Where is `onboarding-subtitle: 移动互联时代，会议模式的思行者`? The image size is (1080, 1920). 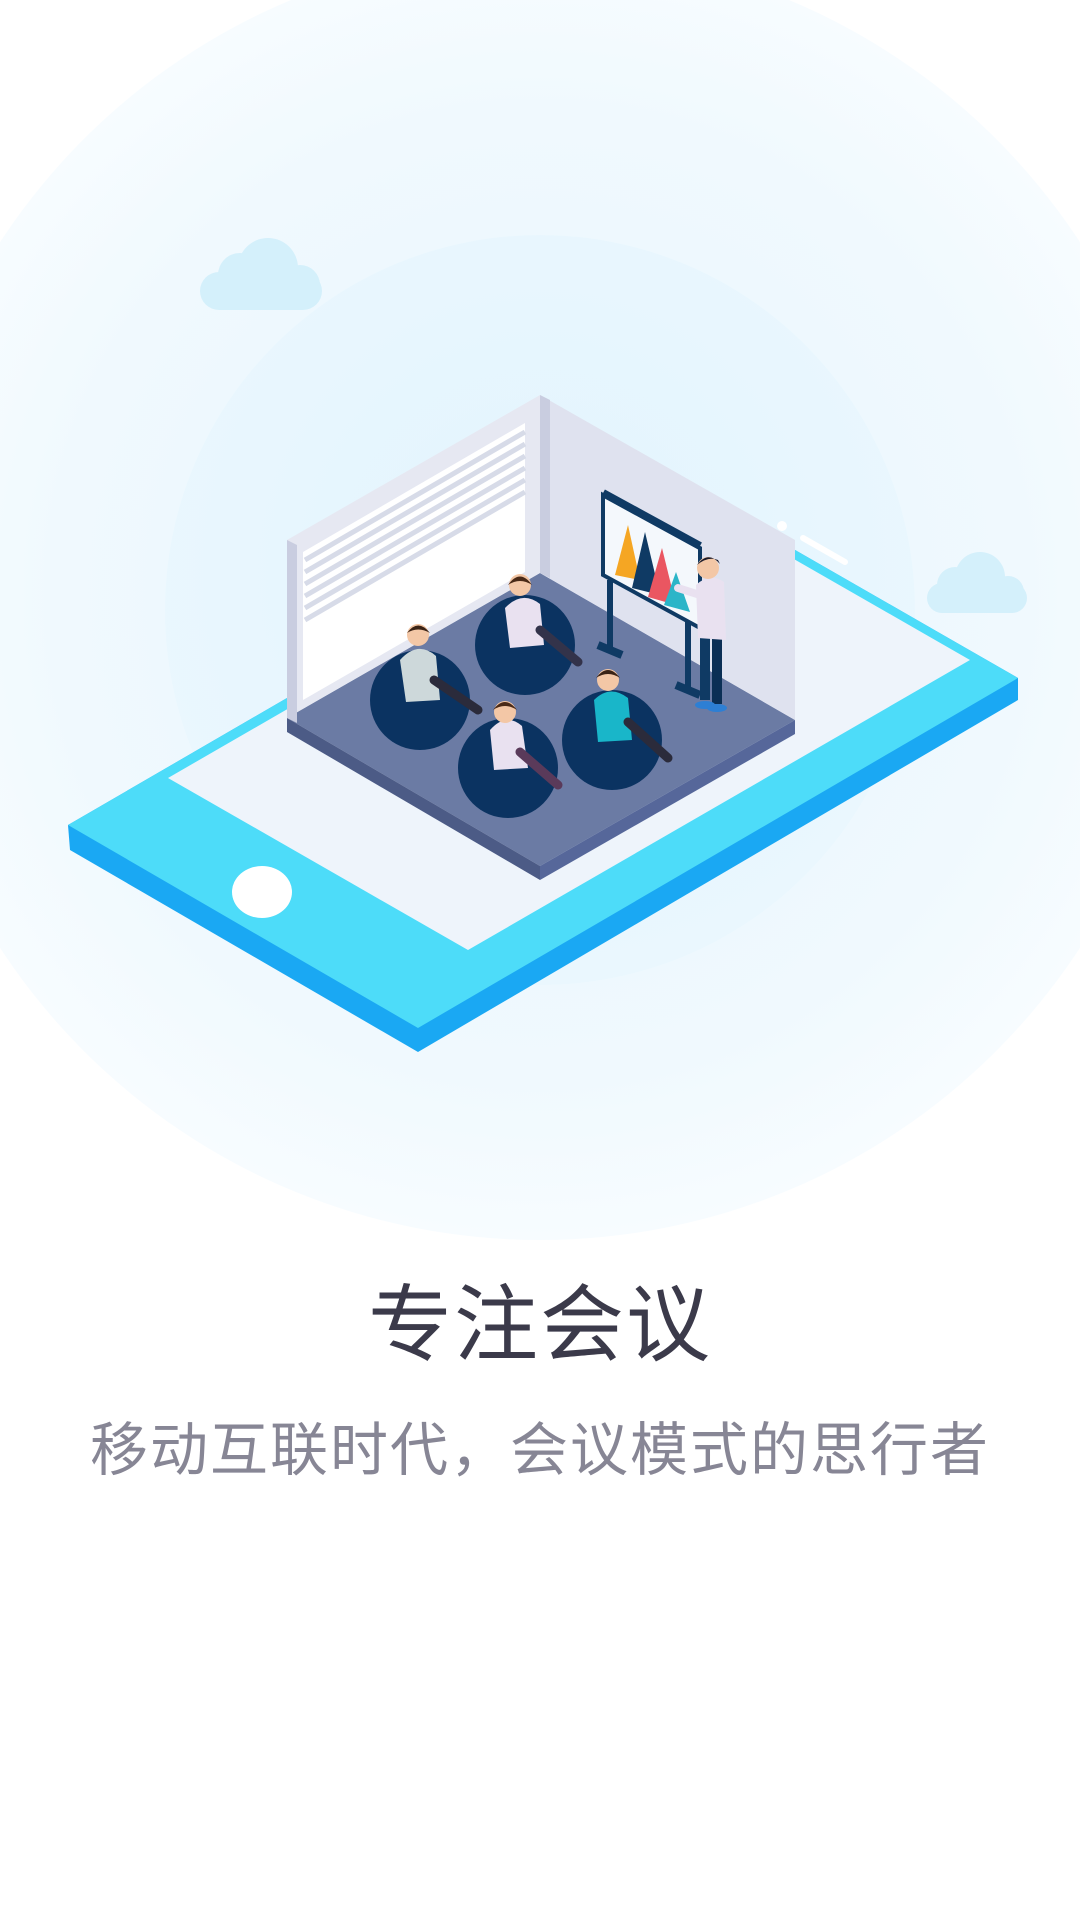
onboarding-subtitle: 移动互联时代，会议模式的思行者 is located at coordinates (539, 1450).